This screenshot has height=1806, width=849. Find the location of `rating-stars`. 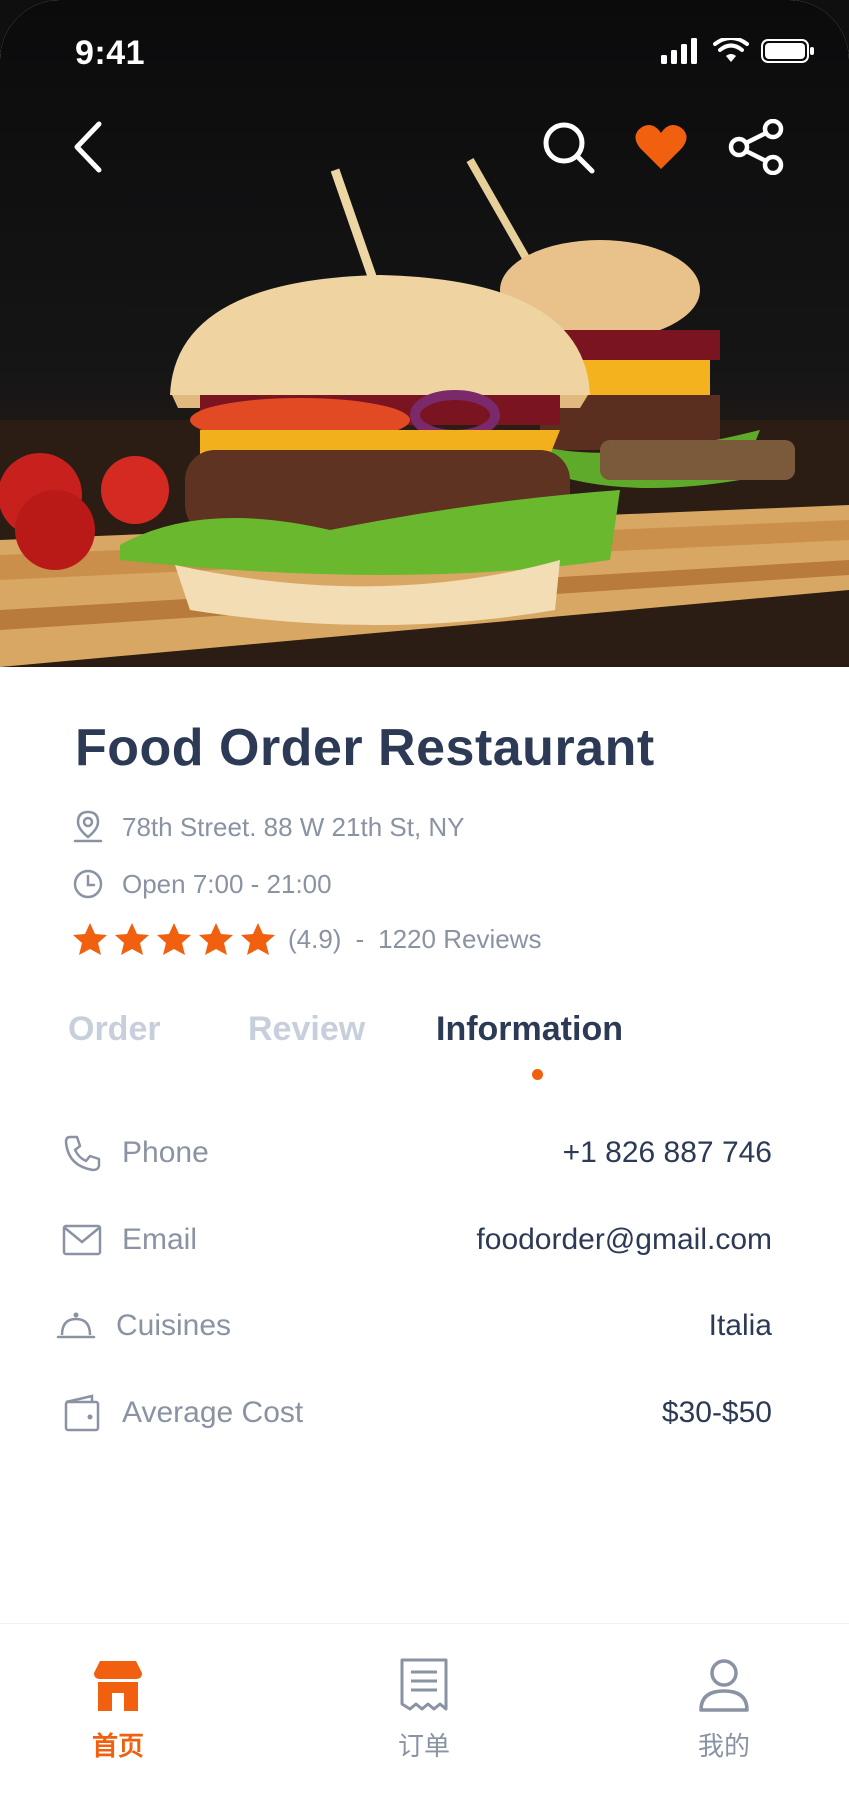

rating-stars is located at coordinates (174, 939).